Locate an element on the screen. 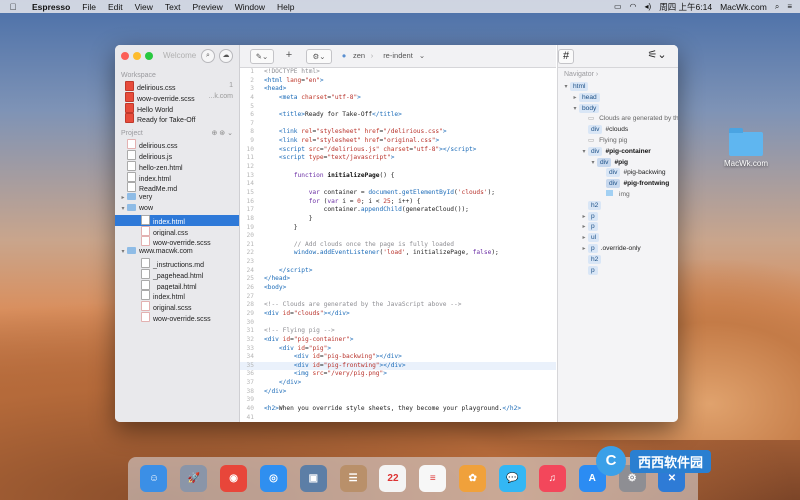 This screenshot has height=500, width=800. notes-icon: ≡ is located at coordinates (433, 478).